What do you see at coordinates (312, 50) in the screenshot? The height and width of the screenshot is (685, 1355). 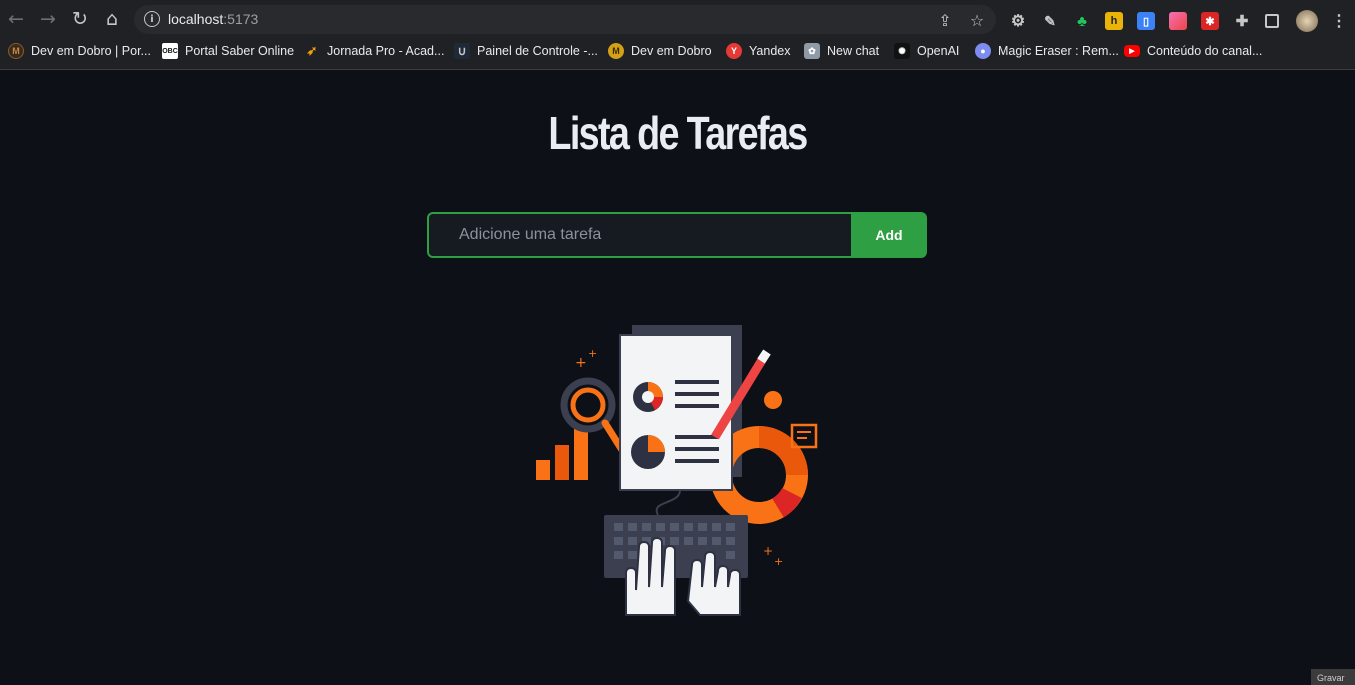 I see `jornada-icon: ➶` at bounding box center [312, 50].